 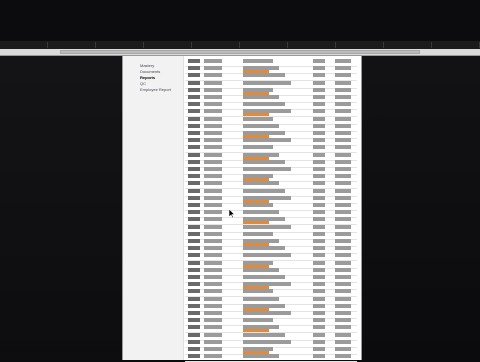 I want to click on sidebar-item: Documents, so click(x=160, y=71).